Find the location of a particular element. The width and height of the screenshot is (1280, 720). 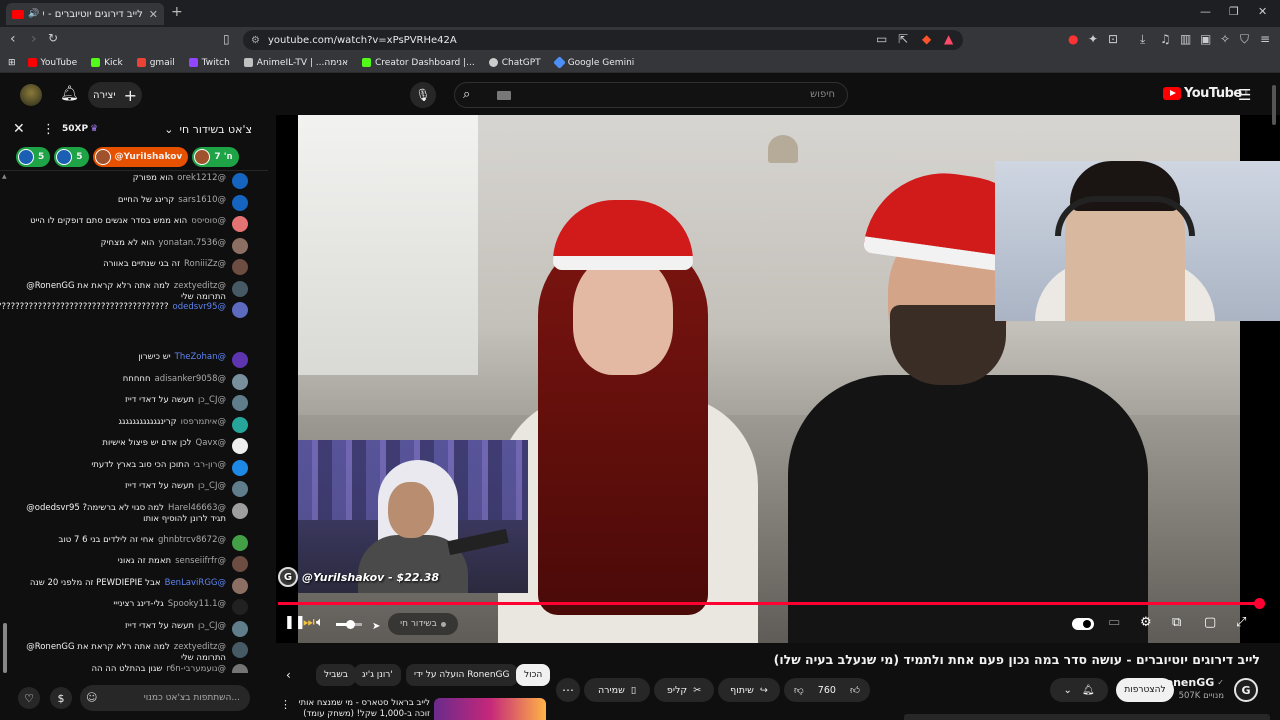

rewards-icon: ▲ is located at coordinates (948, 39).